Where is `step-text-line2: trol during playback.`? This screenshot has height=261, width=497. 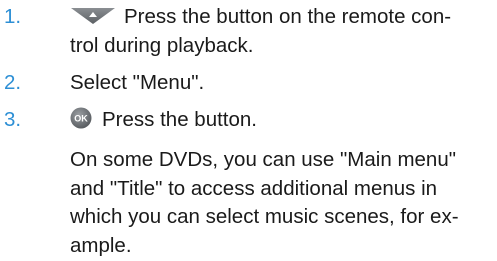 step-text-line2: trol during playback. is located at coordinates (162, 45).